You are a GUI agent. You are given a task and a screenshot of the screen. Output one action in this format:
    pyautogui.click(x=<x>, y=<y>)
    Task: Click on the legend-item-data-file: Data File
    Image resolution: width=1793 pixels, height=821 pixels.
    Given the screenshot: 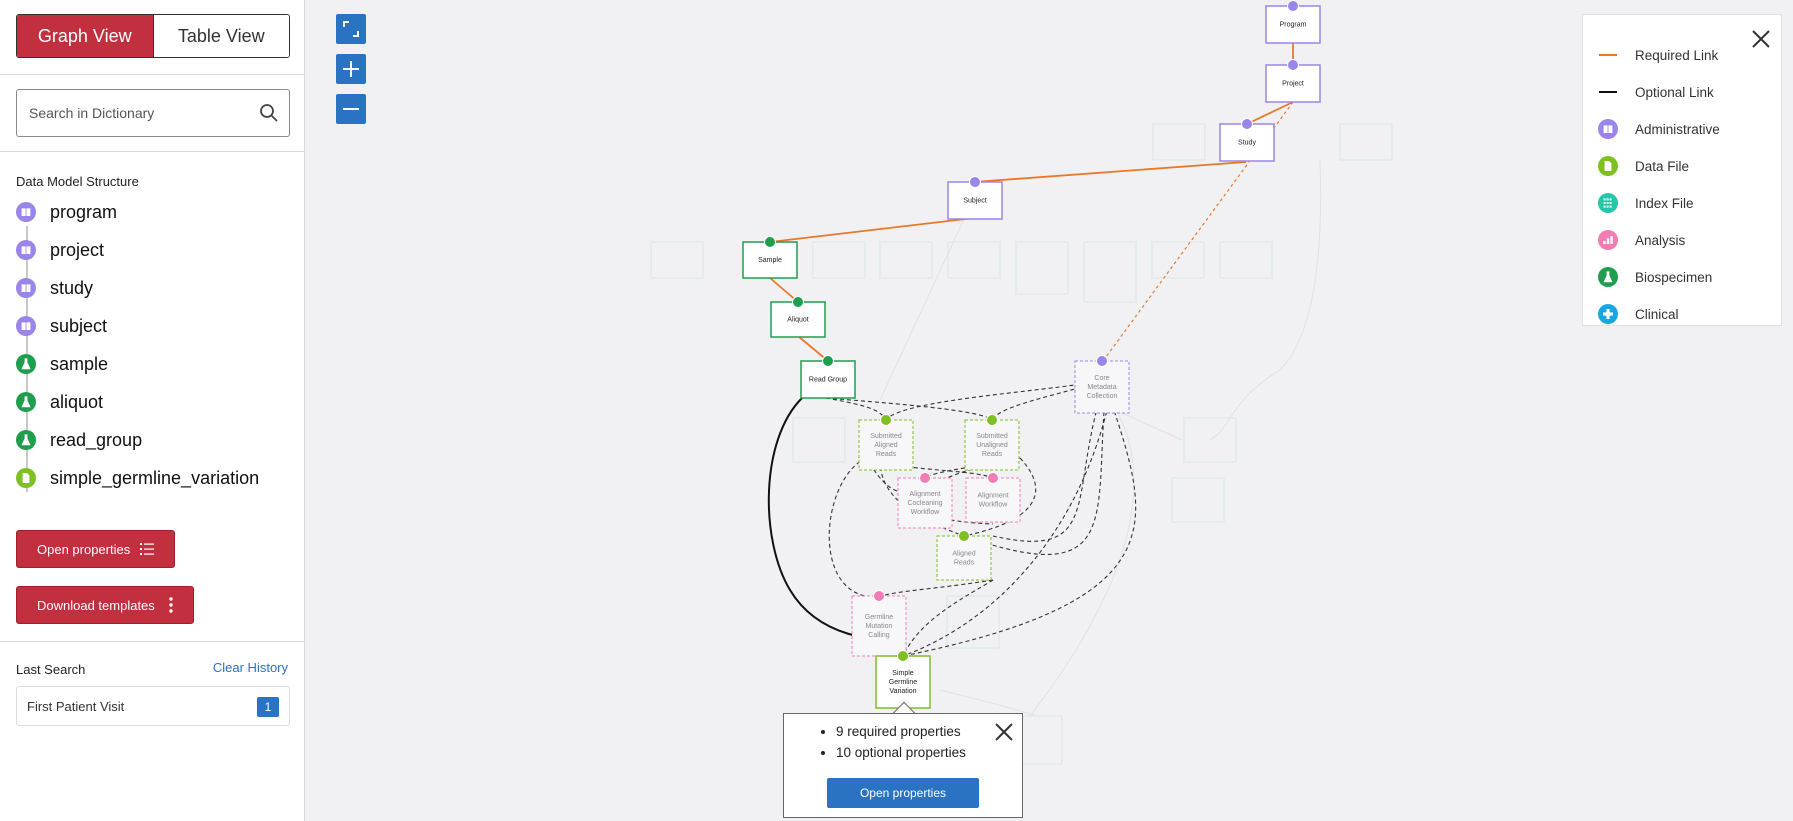 What is the action you would take?
    pyautogui.click(x=1643, y=166)
    